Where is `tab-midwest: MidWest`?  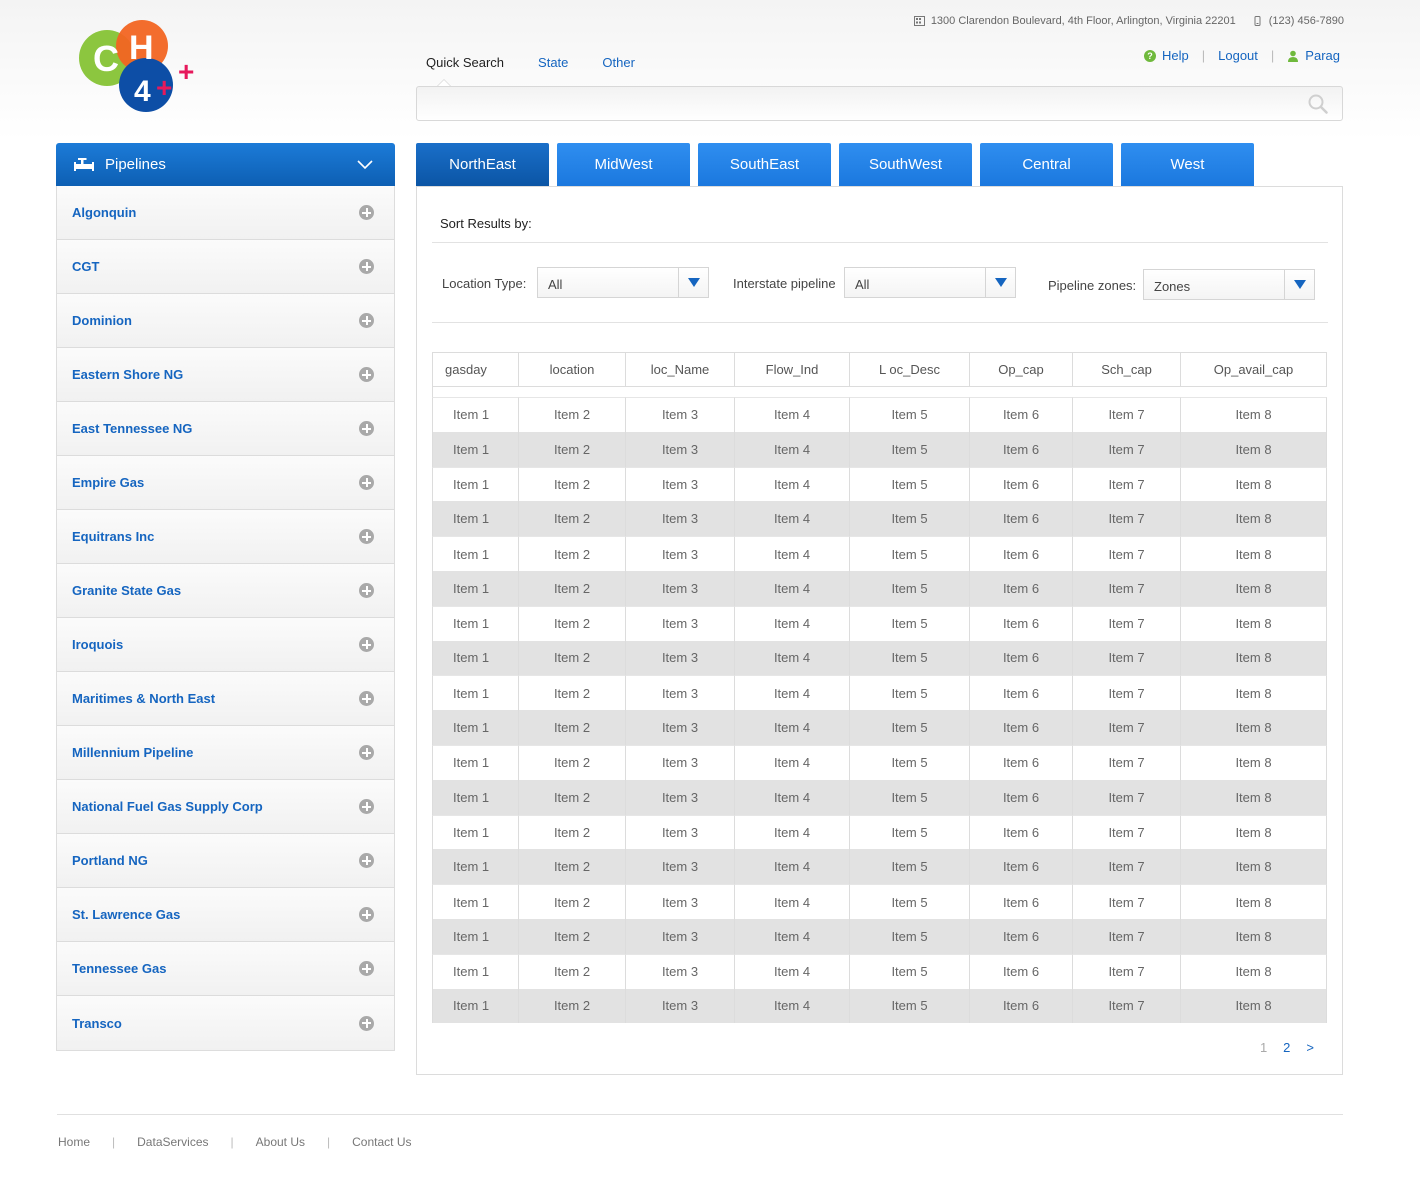
tab-midwest: MidWest is located at coordinates (623, 164).